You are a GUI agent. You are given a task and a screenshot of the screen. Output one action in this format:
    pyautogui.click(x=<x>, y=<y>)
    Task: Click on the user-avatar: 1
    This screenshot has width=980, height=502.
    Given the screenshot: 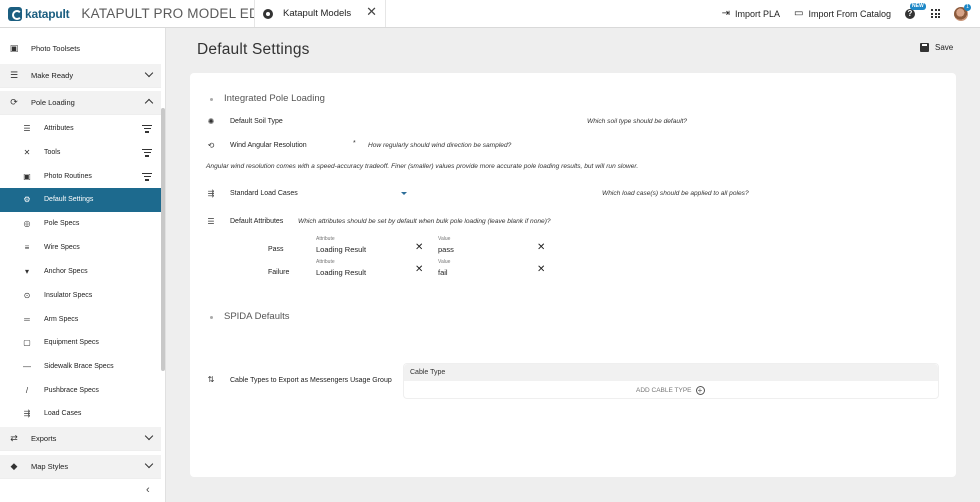 What is the action you would take?
    pyautogui.click(x=962, y=12)
    